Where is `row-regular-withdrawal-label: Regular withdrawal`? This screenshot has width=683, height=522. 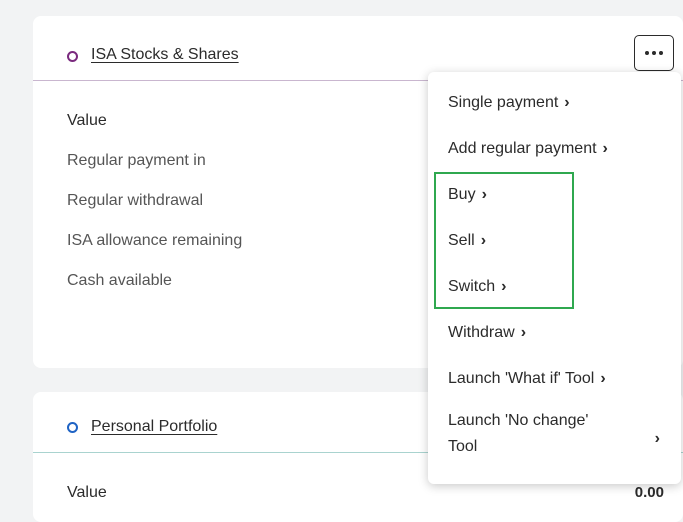
row-regular-withdrawal-label: Regular withdrawal is located at coordinates (135, 200).